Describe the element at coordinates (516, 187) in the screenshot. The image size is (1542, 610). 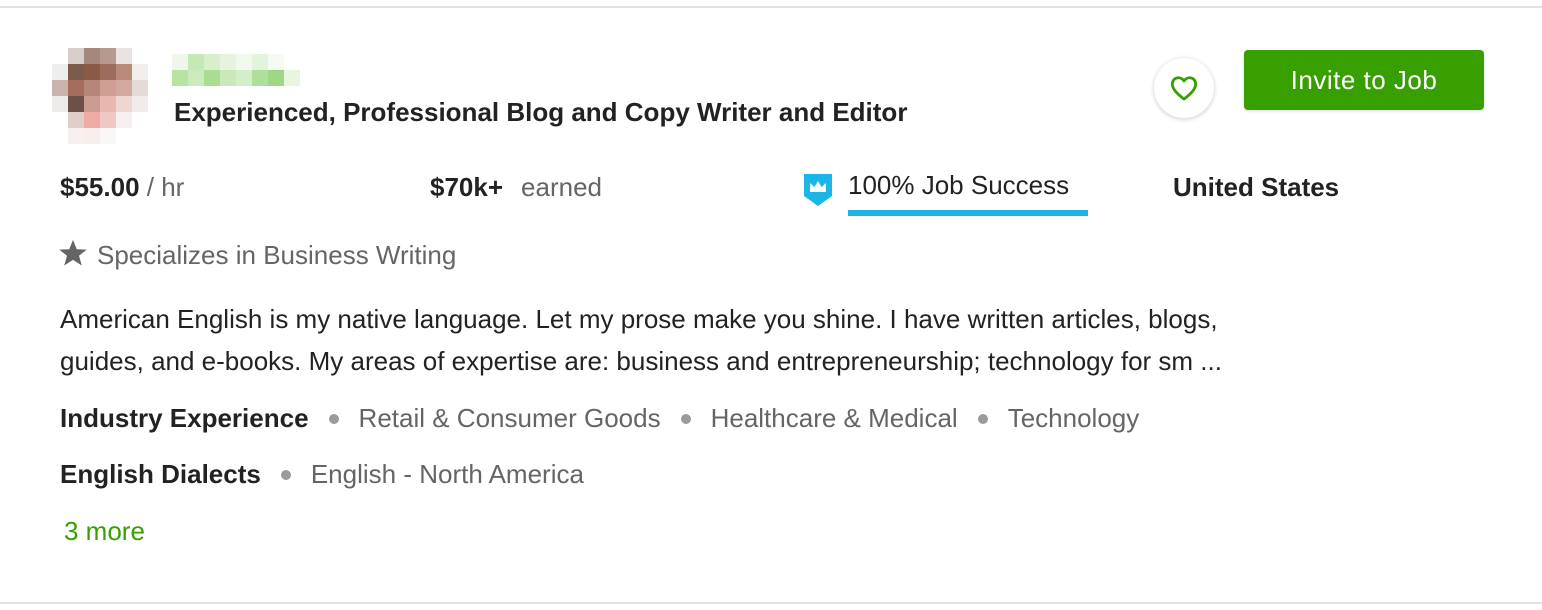
I see `total-earned: $70k+ earned` at that location.